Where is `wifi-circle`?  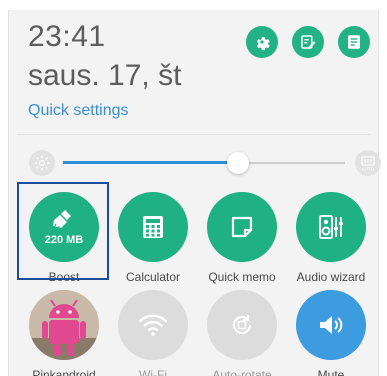 wifi-circle is located at coordinates (153, 325).